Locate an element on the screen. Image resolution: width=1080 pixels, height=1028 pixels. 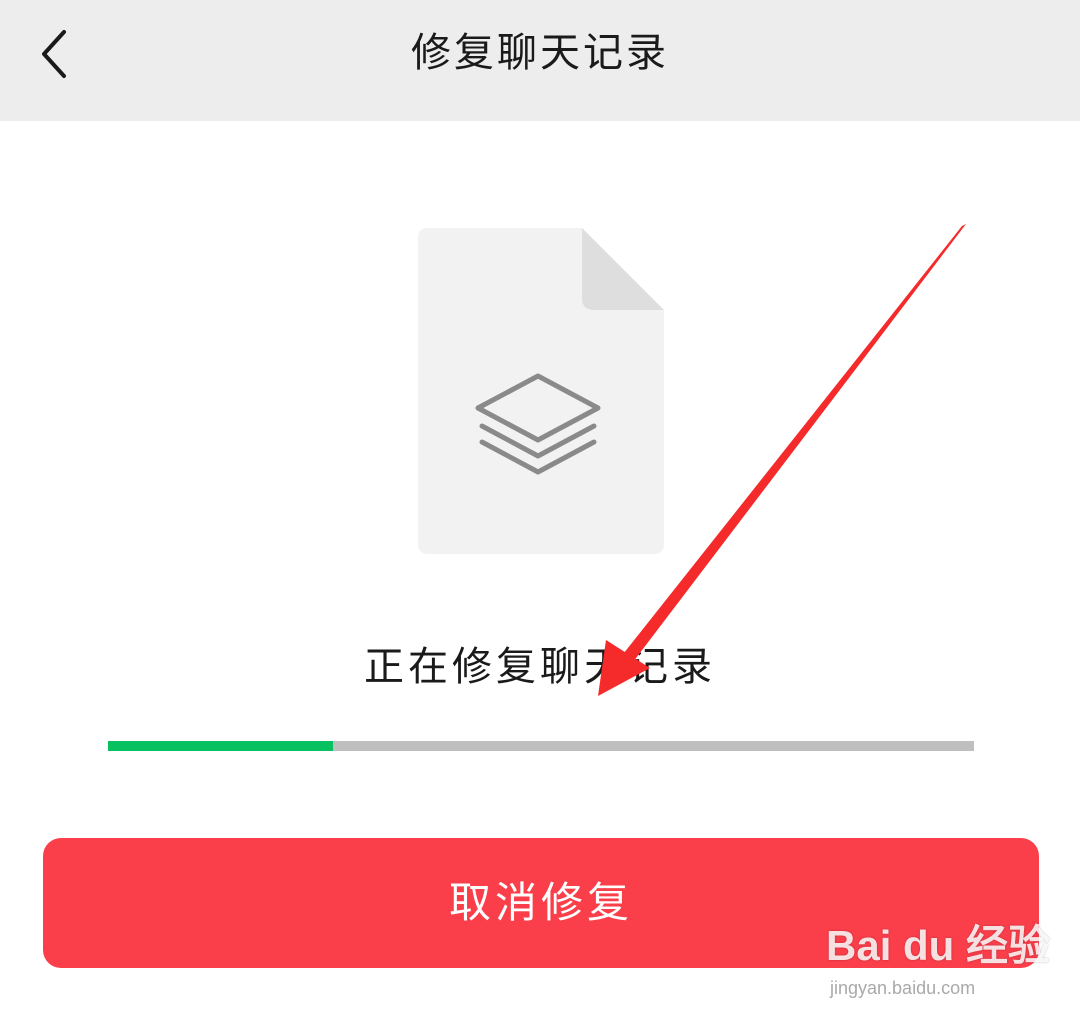
repair-progress-bar is located at coordinates (541, 746).